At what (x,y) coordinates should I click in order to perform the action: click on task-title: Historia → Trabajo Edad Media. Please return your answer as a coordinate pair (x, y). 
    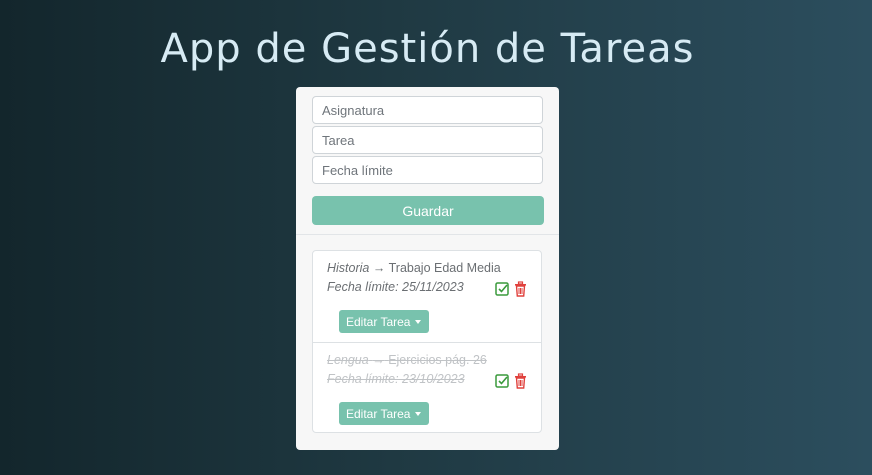
    Looking at the image, I should click on (414, 268).